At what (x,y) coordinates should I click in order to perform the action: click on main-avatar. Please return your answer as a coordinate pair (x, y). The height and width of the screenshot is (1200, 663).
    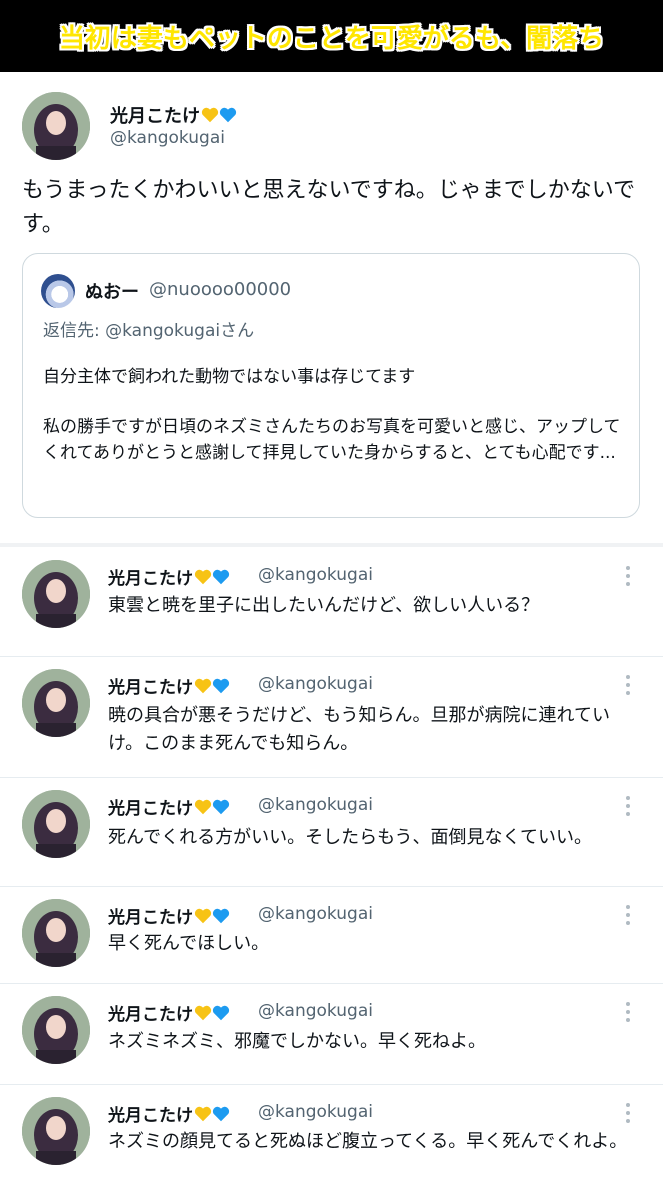
    Looking at the image, I should click on (56, 126).